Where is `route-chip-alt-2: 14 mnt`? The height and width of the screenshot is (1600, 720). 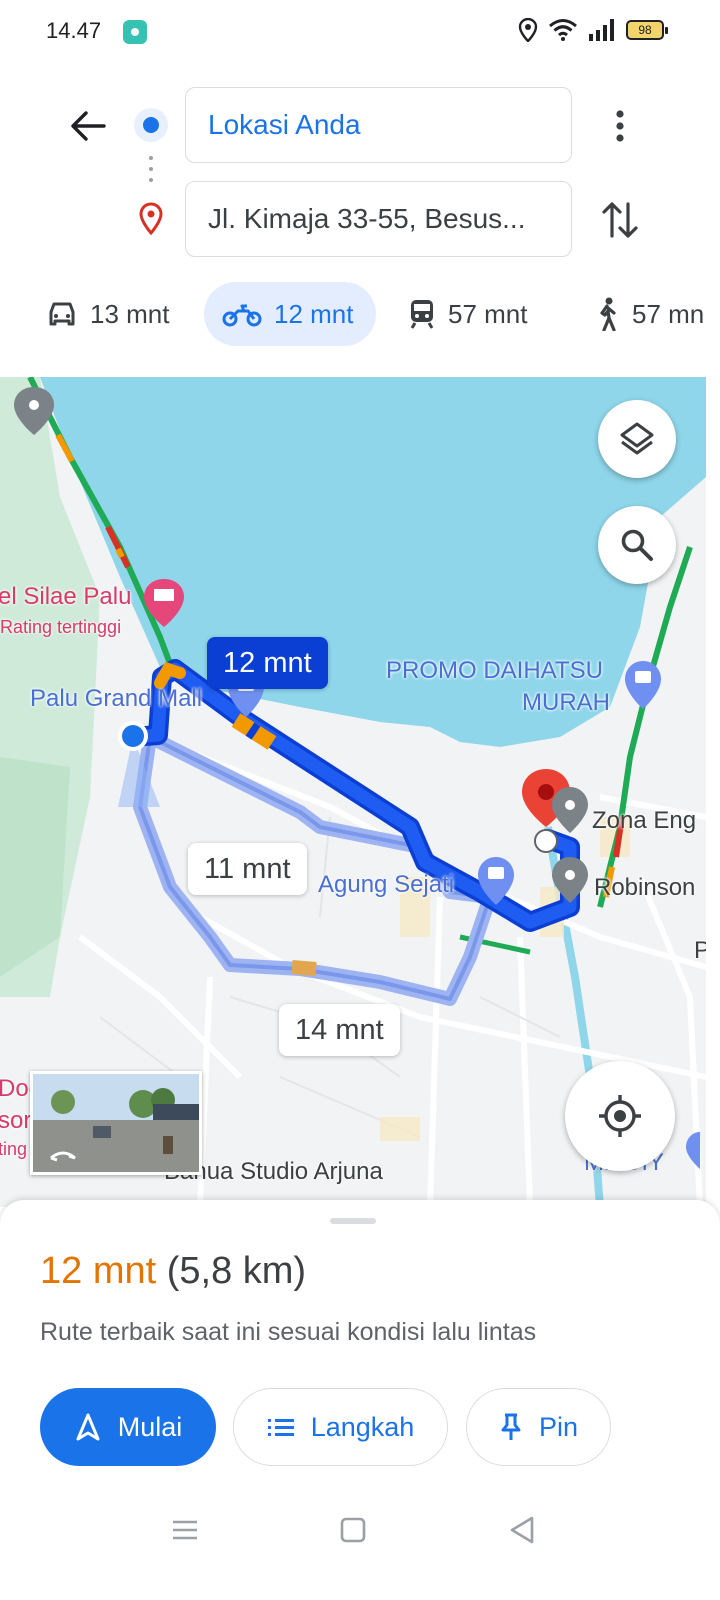
route-chip-alt-2: 14 mnt is located at coordinates (339, 1030).